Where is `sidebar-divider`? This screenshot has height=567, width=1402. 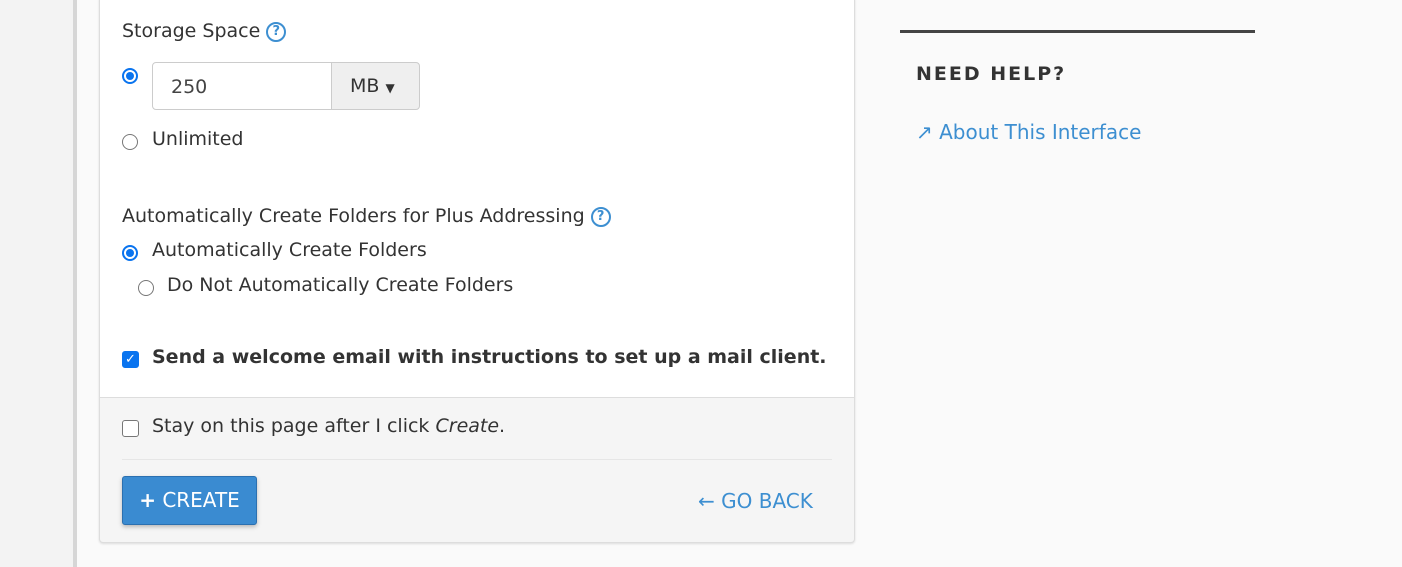 sidebar-divider is located at coordinates (75, 283).